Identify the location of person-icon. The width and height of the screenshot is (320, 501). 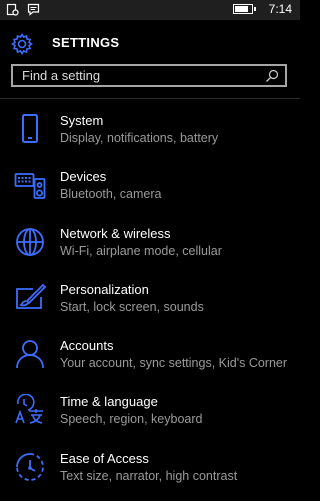
(30, 354).